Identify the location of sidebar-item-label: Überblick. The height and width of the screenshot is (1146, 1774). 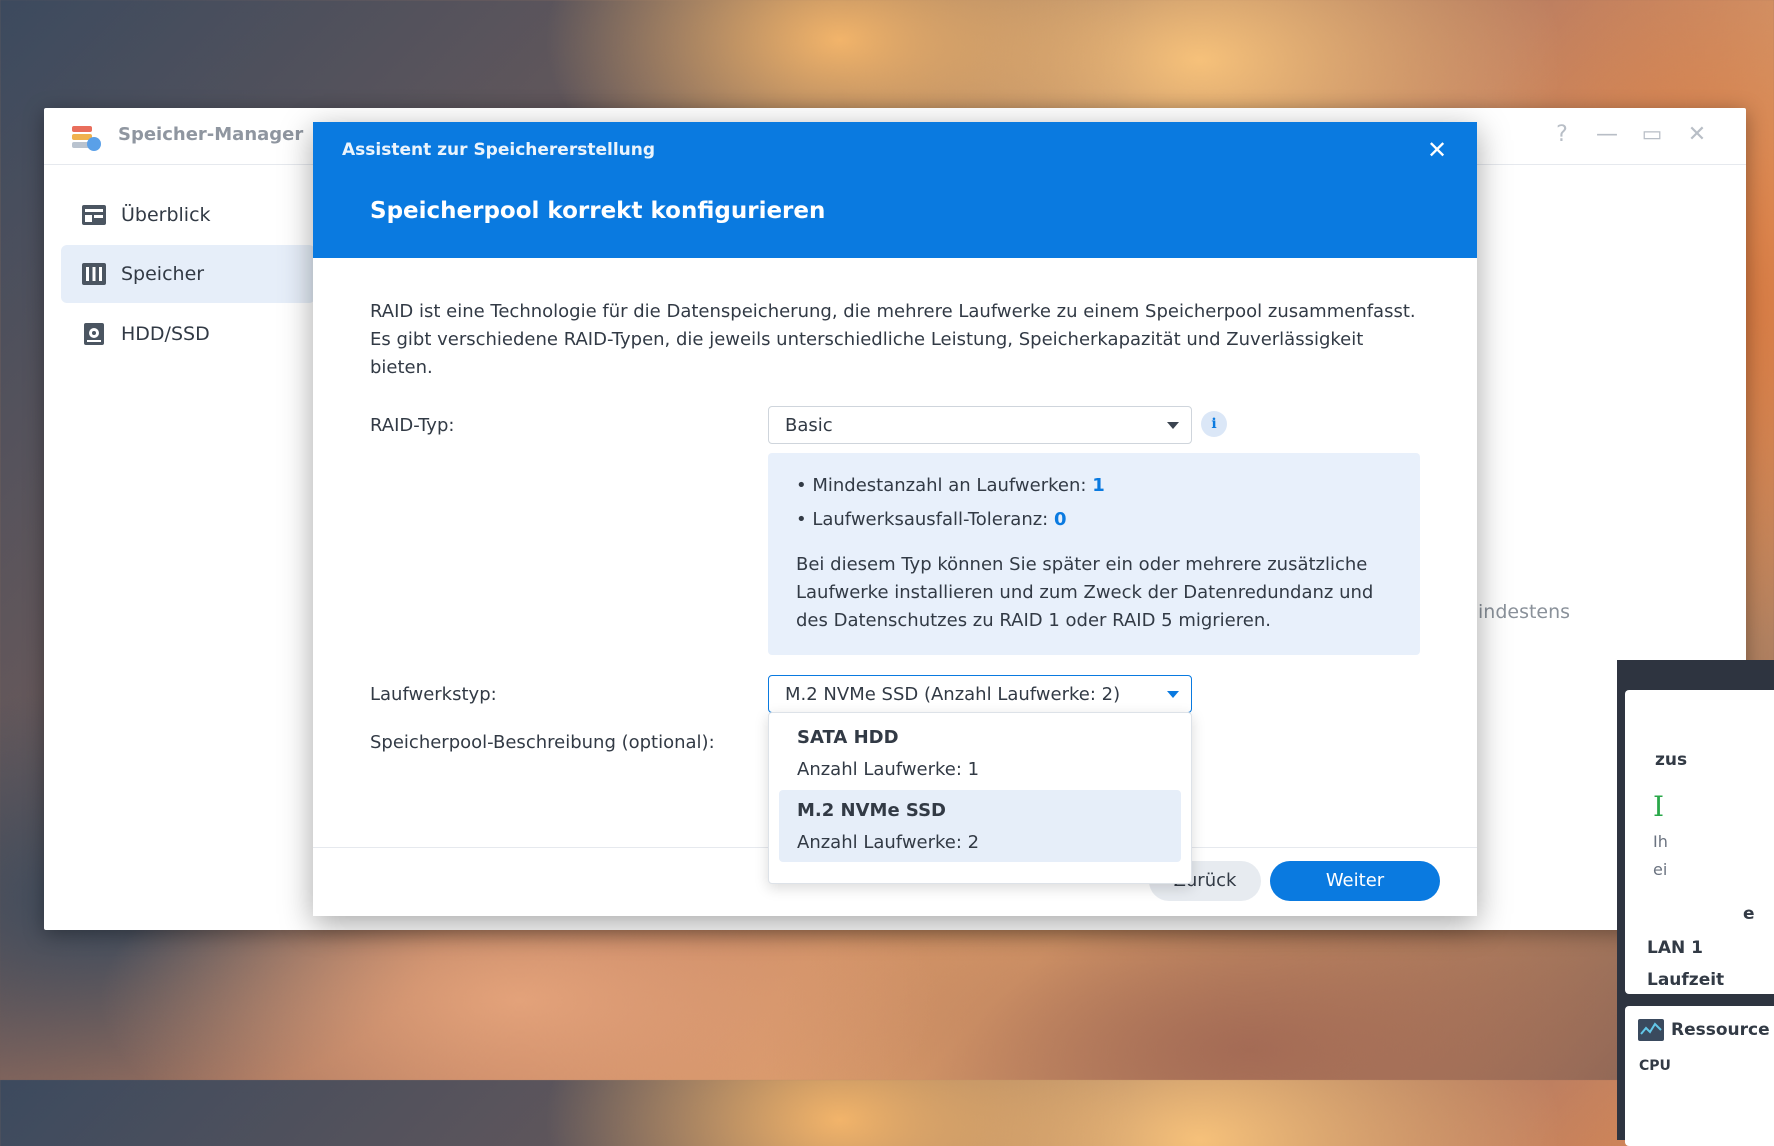
(166, 215).